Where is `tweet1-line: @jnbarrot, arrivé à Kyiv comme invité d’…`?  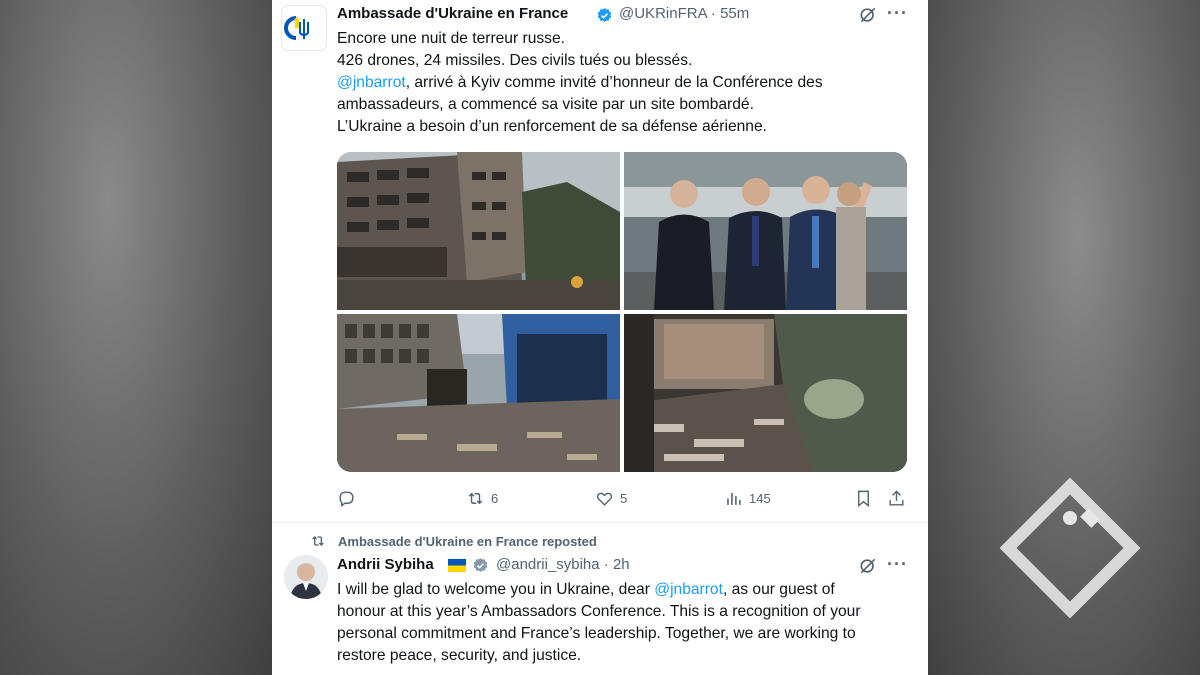
tweet1-line: @jnbarrot, arrivé à Kyiv comme invité d’… is located at coordinates (622, 83).